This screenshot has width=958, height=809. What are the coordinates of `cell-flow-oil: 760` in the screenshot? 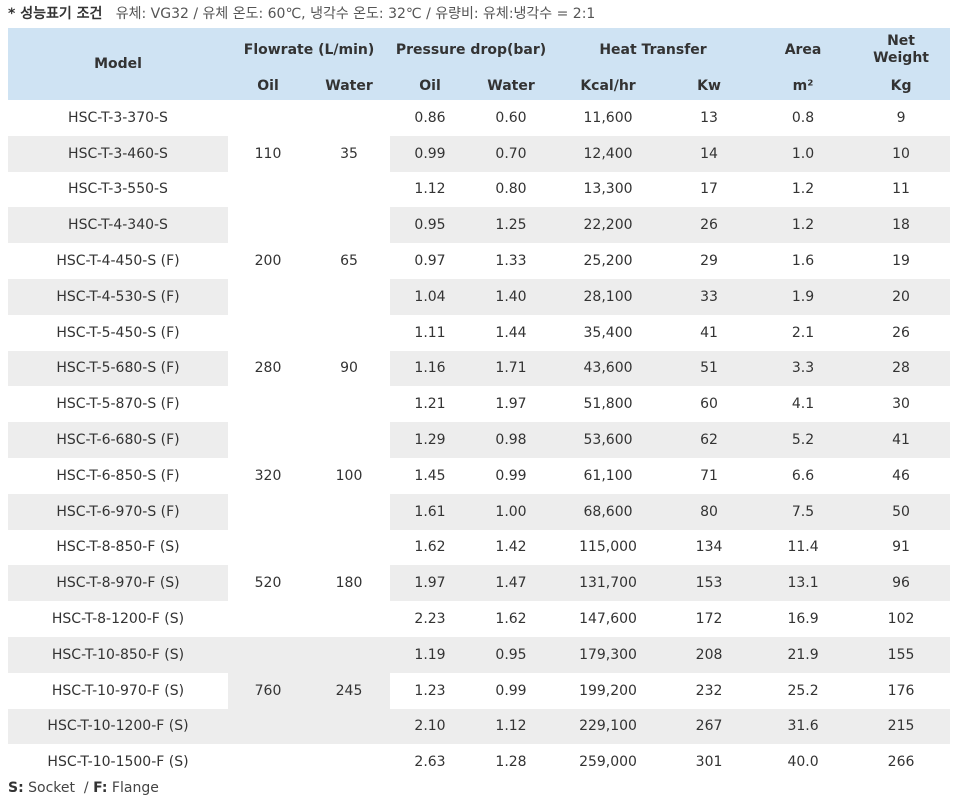 It's located at (268, 690).